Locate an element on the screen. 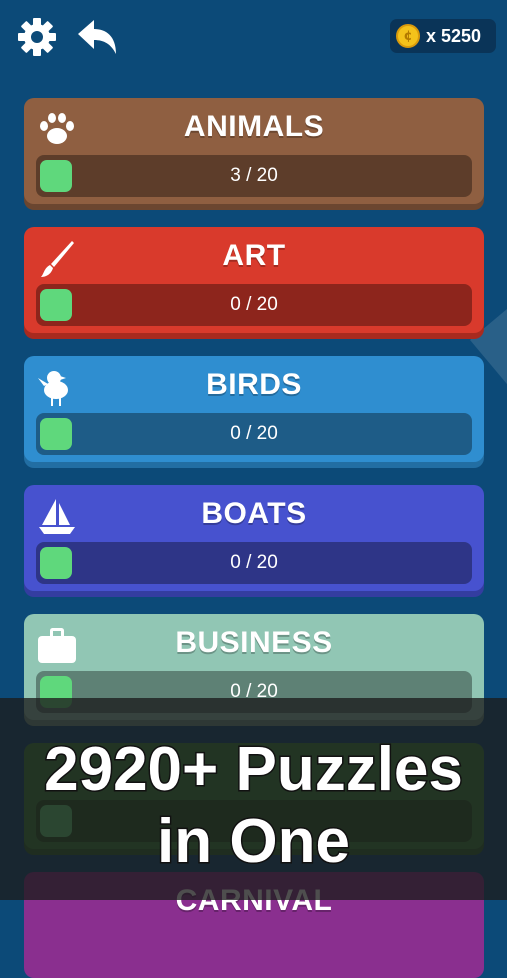 The height and width of the screenshot is (978, 507). coin-count: x 5250 is located at coordinates (454, 35).